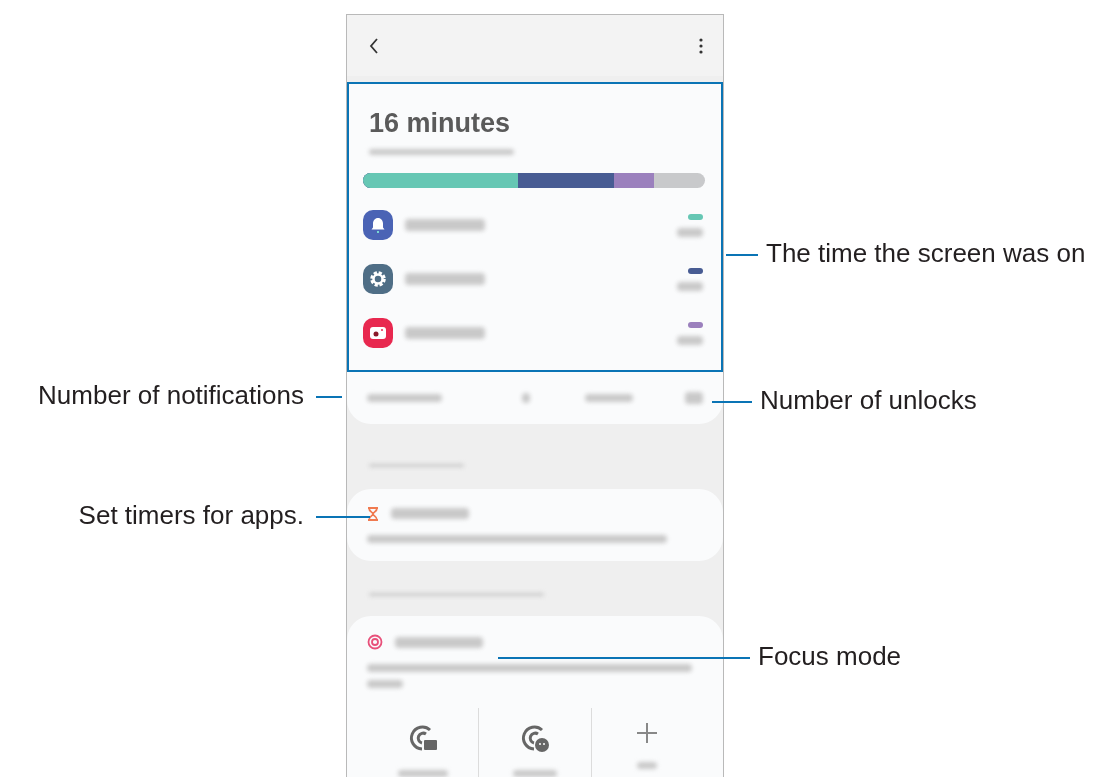 This screenshot has width=1110, height=777. Describe the element at coordinates (868, 400) in the screenshot. I see `callout-label: Number of unlocks` at that location.